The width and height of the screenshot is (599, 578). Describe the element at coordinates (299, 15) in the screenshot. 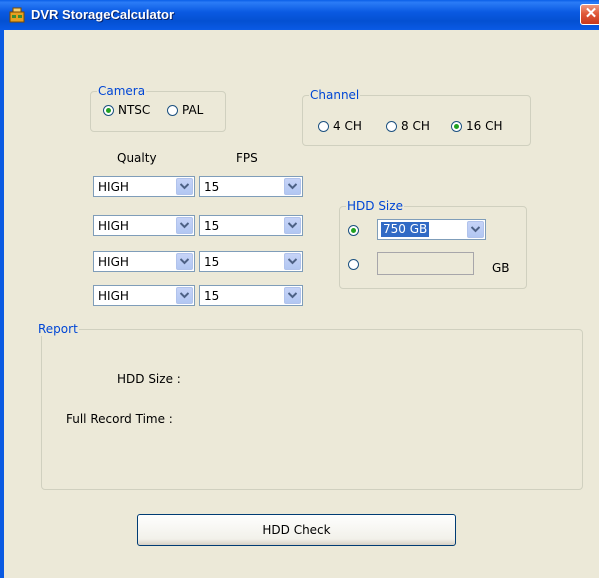

I see `title-bar: DVR StorageCalculator ✕` at that location.